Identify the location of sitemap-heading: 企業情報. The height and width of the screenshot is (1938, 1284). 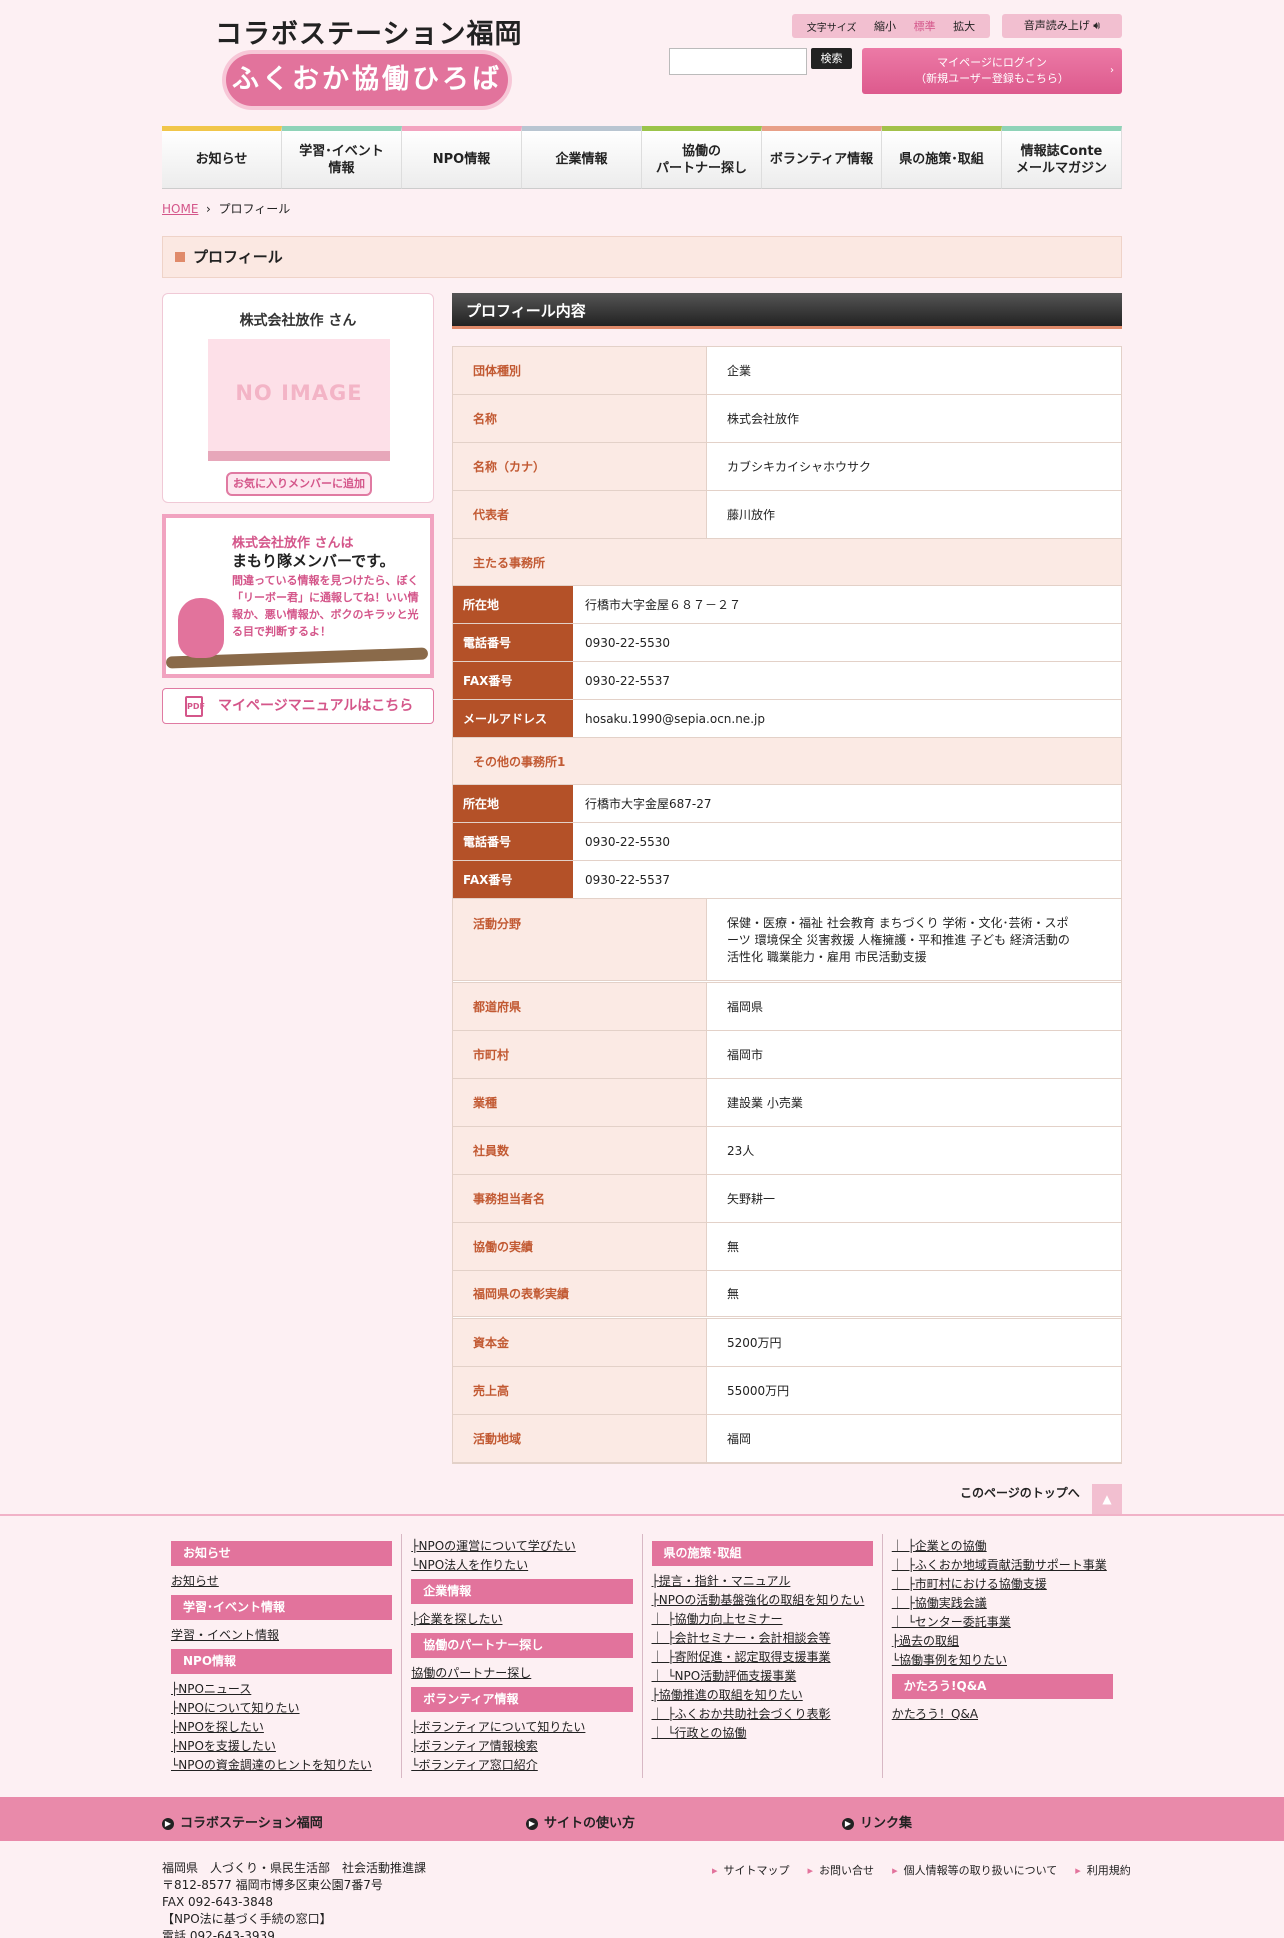
(522, 1591).